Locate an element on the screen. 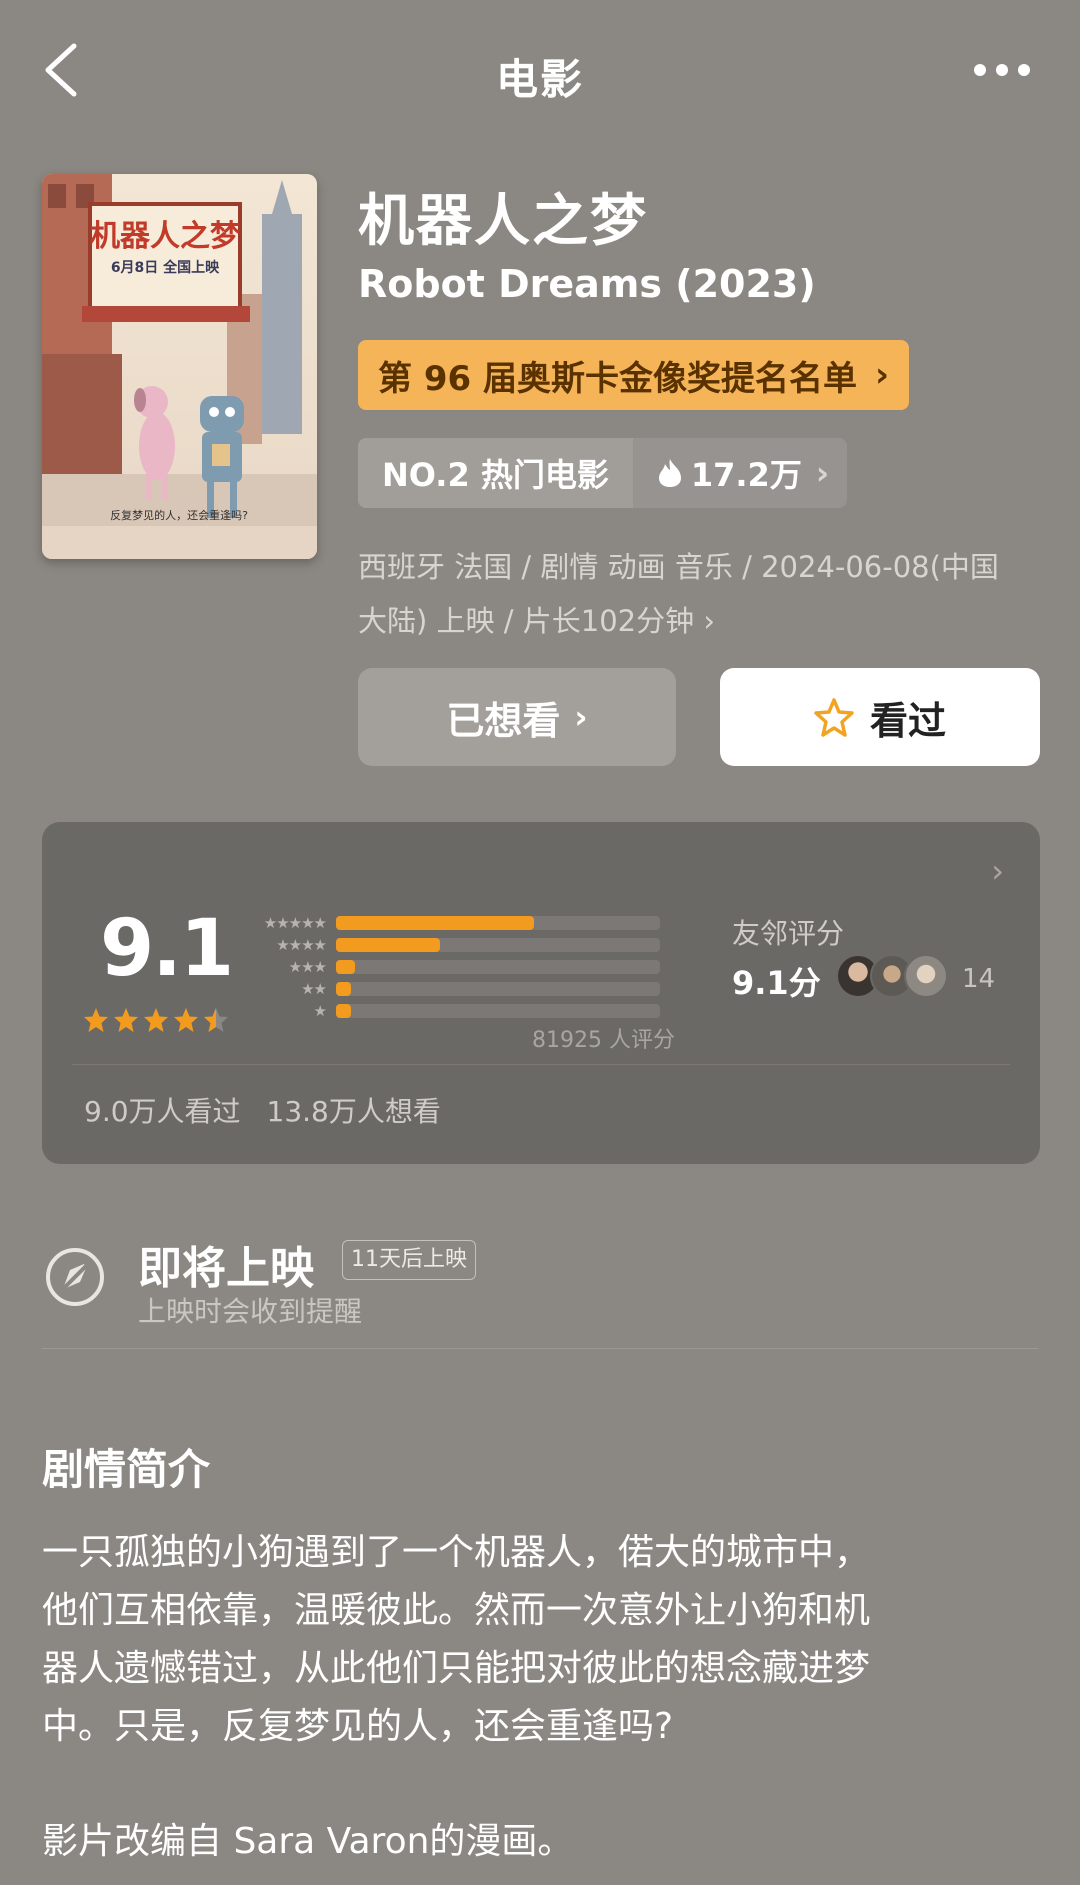 This screenshot has width=1080, height=1885. fire-icon is located at coordinates (669, 473).